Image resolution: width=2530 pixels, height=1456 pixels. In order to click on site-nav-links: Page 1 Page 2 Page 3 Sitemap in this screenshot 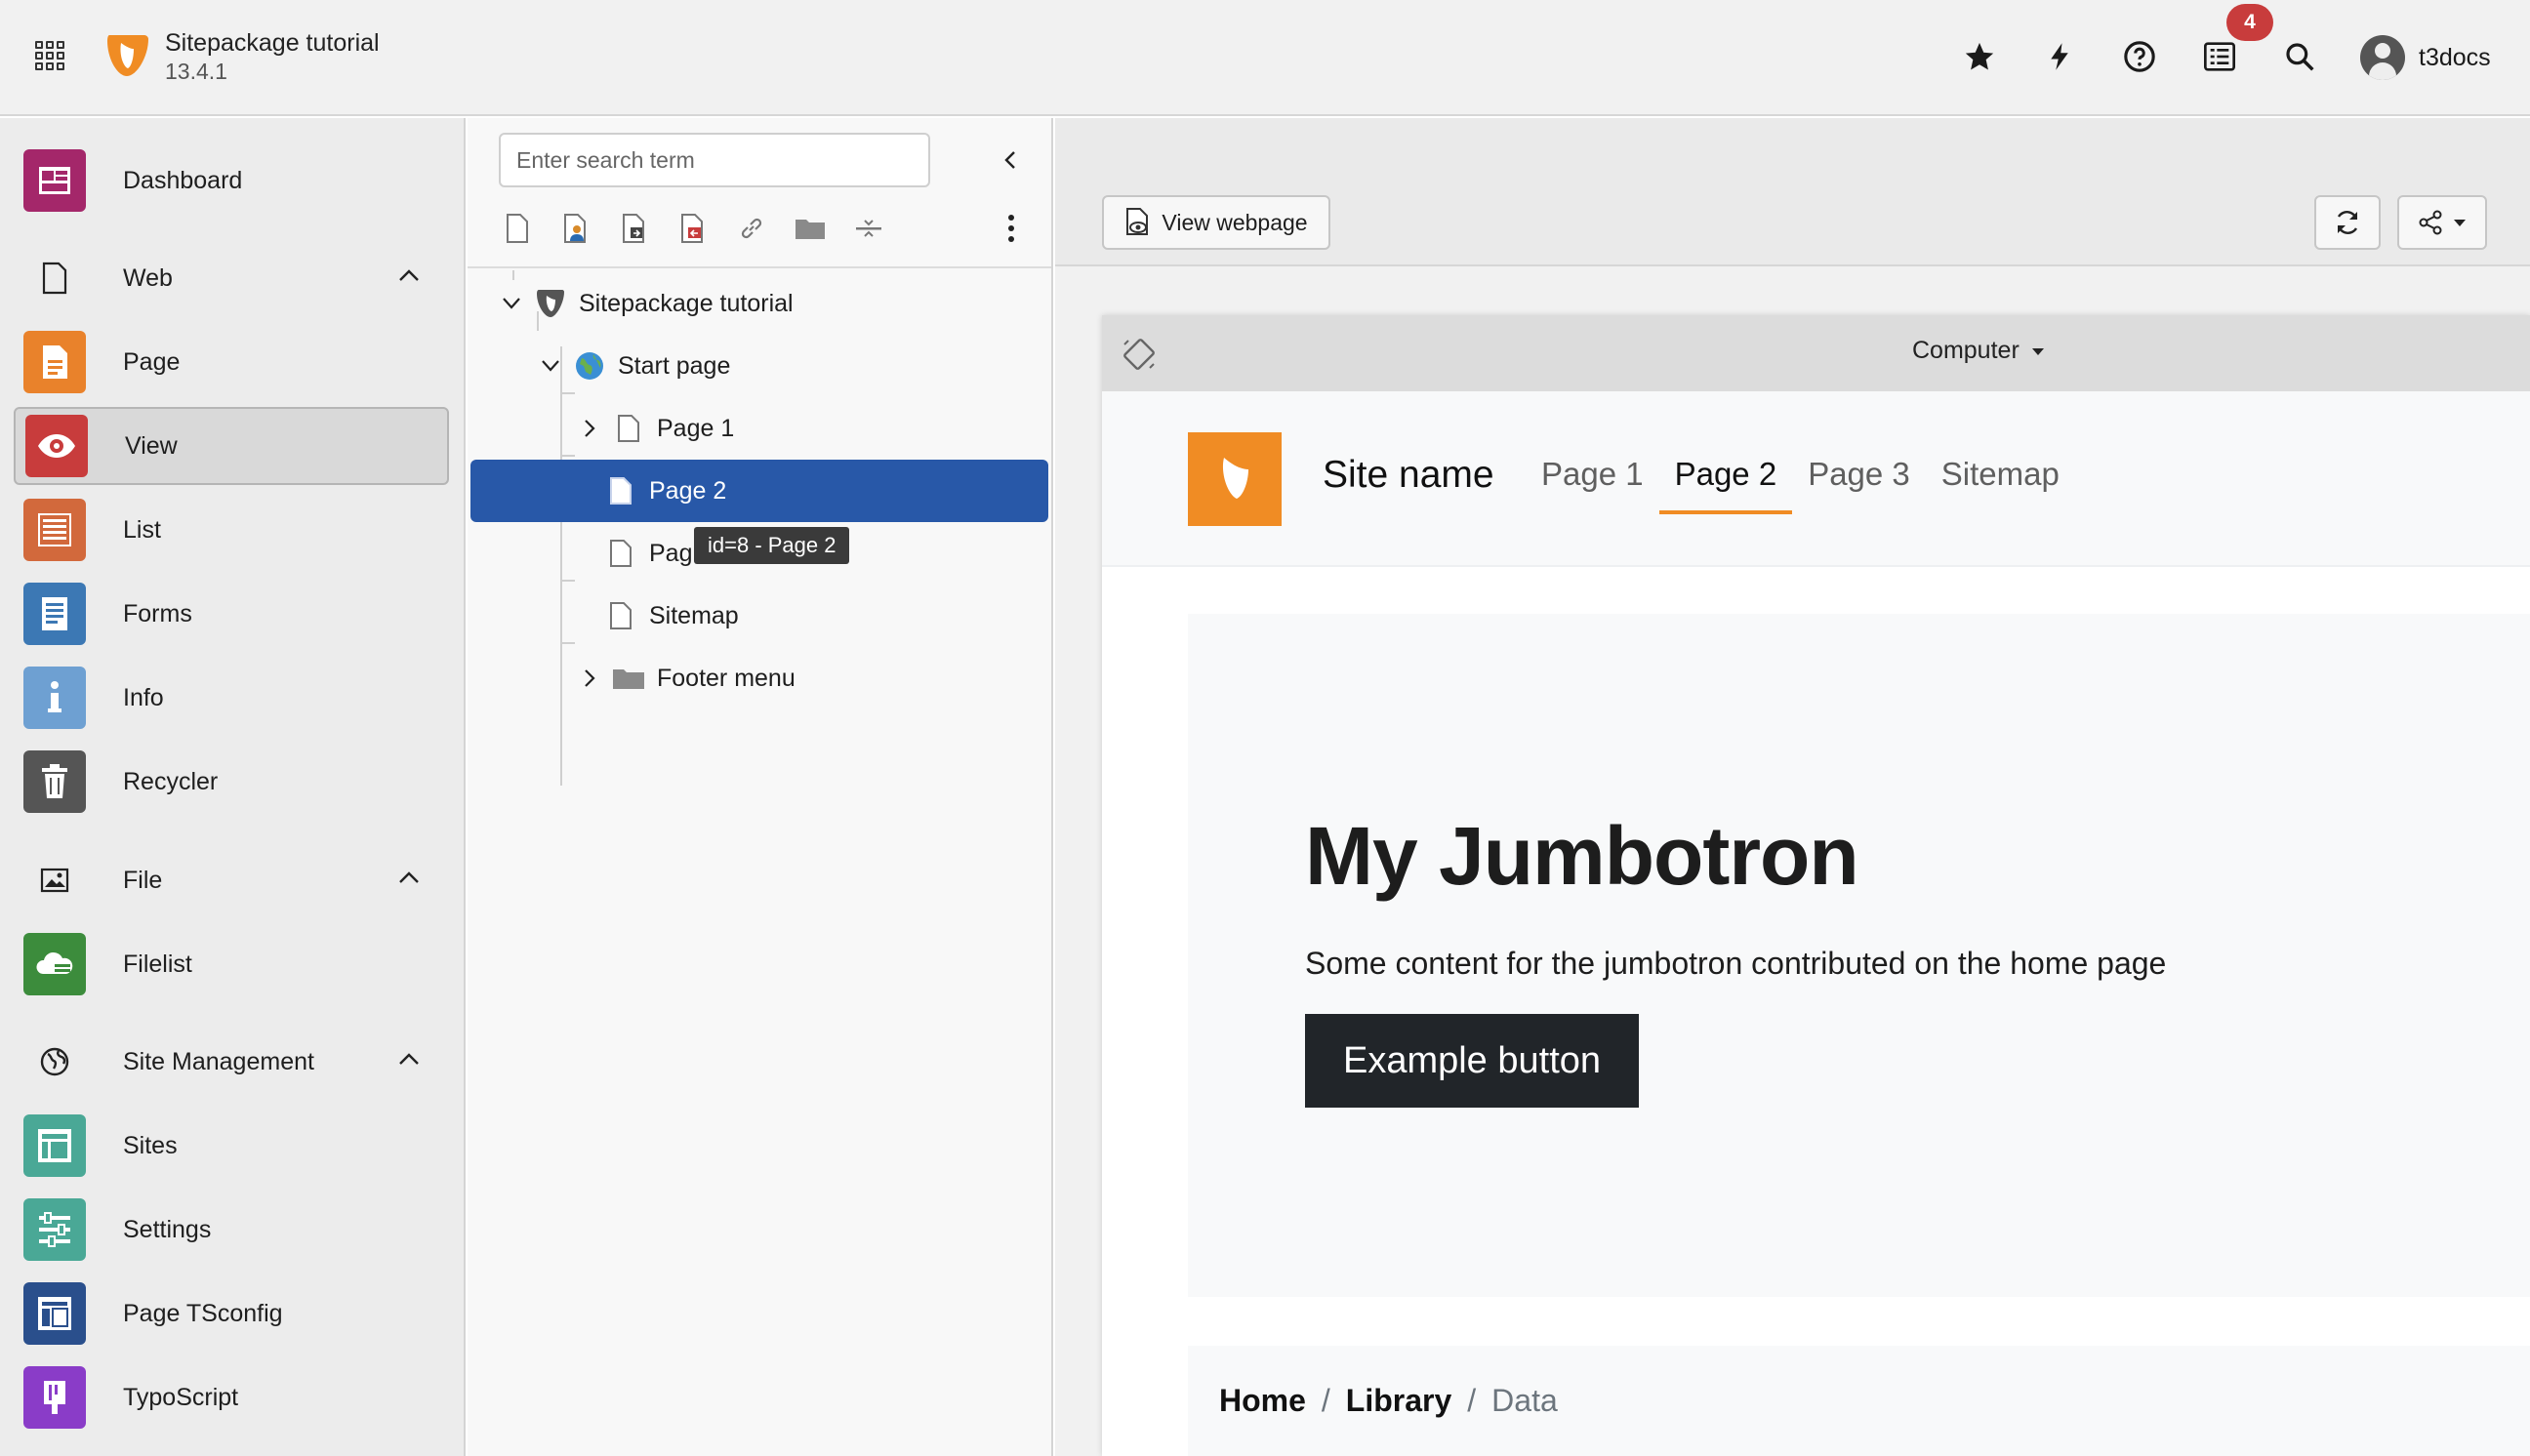, I will do `click(1801, 485)`.